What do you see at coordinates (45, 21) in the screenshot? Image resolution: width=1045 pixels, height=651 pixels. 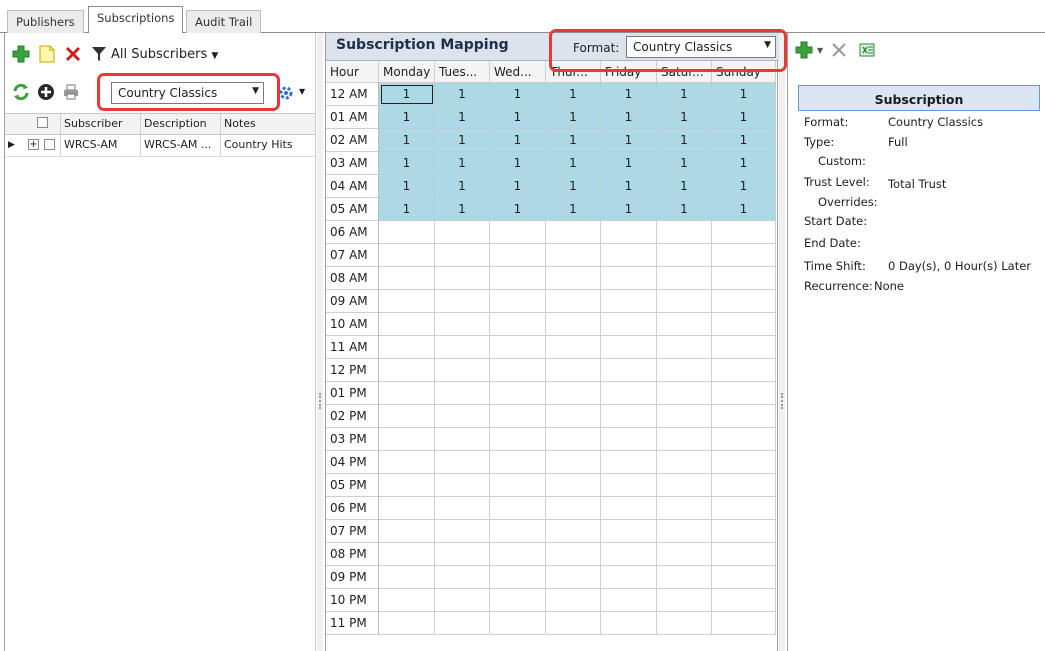 I see `tab-publishers: Publishers` at bounding box center [45, 21].